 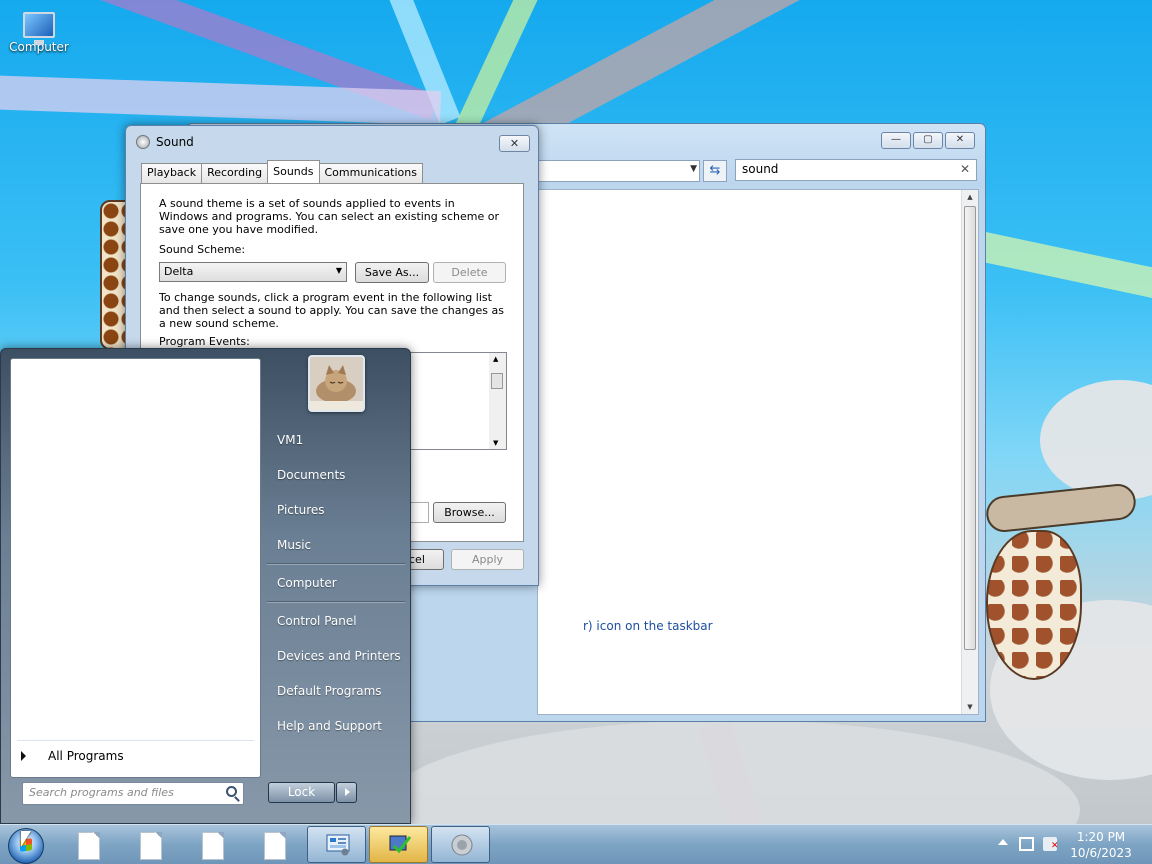 I want to click on refresh-button: ⇆, so click(x=715, y=171).